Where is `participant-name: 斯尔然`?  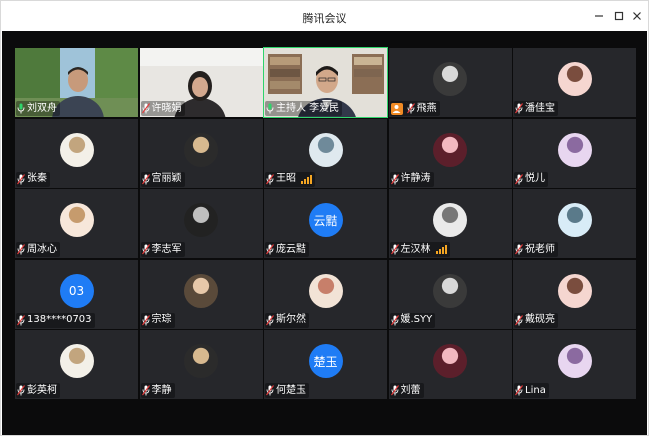 participant-name: 斯尔然 is located at coordinates (291, 319).